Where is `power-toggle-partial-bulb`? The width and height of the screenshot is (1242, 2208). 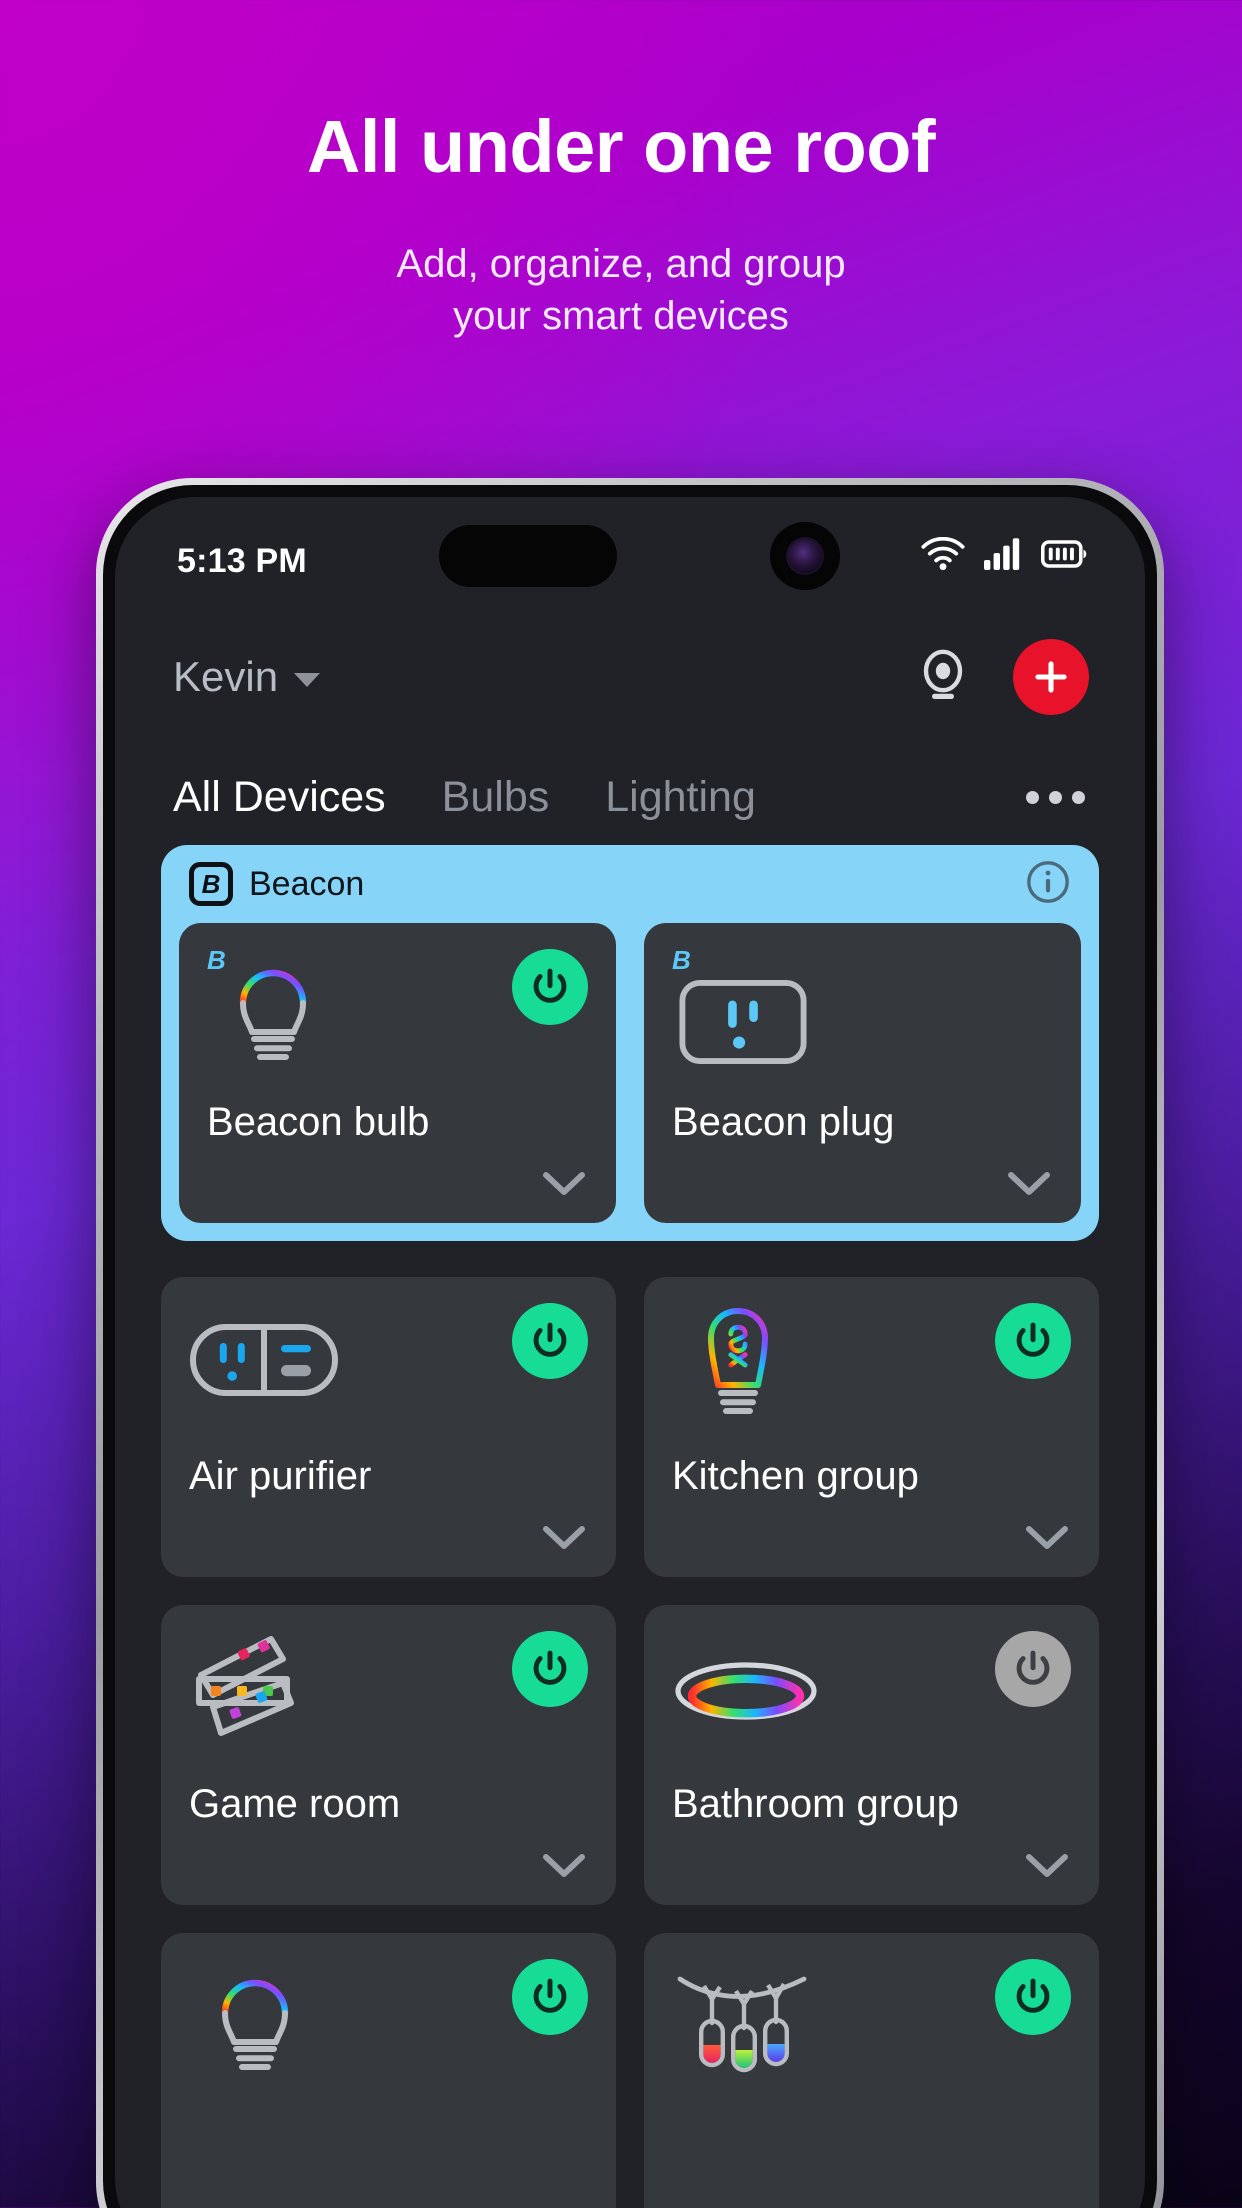 power-toggle-partial-bulb is located at coordinates (550, 1997).